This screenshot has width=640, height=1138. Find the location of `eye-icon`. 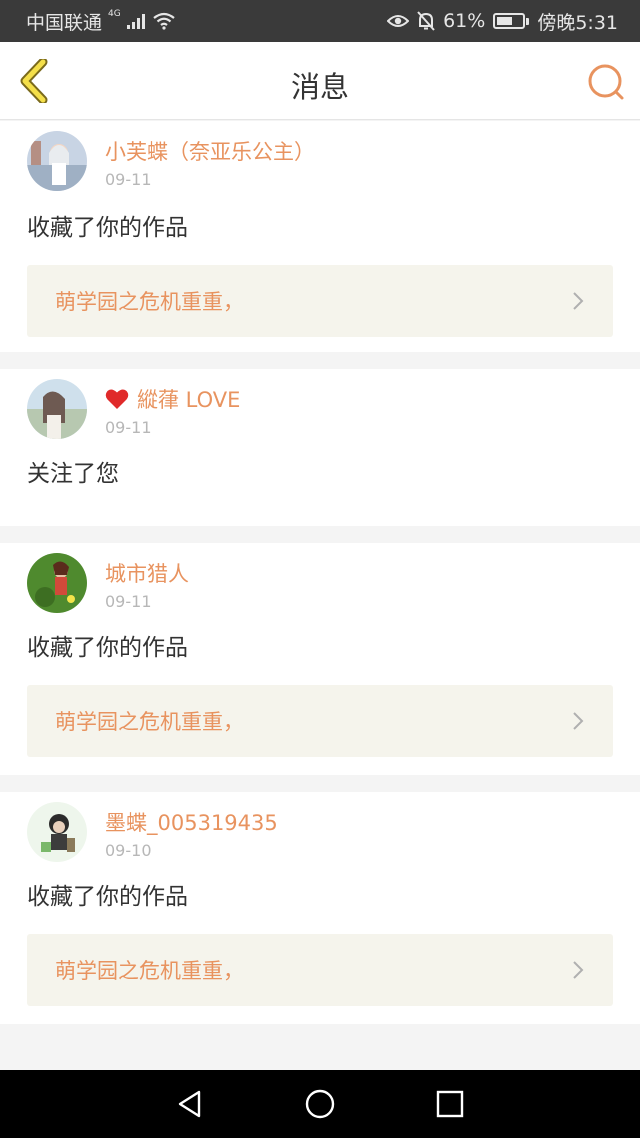

eye-icon is located at coordinates (398, 21).